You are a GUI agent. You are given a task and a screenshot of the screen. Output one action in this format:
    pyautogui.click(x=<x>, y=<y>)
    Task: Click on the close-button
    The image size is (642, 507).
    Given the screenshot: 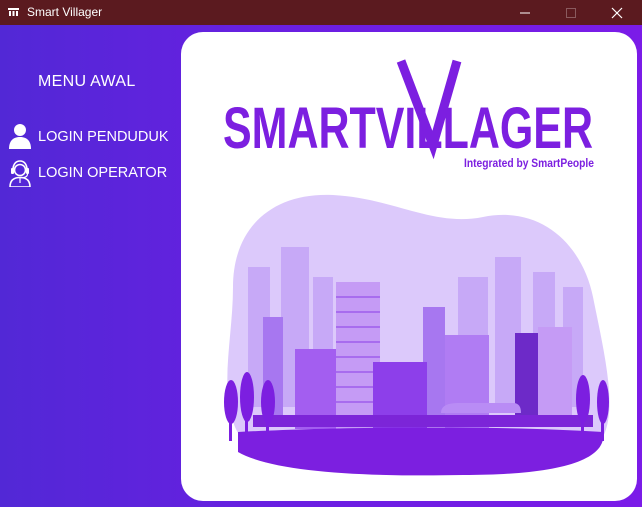 What is the action you would take?
    pyautogui.click(x=617, y=12)
    